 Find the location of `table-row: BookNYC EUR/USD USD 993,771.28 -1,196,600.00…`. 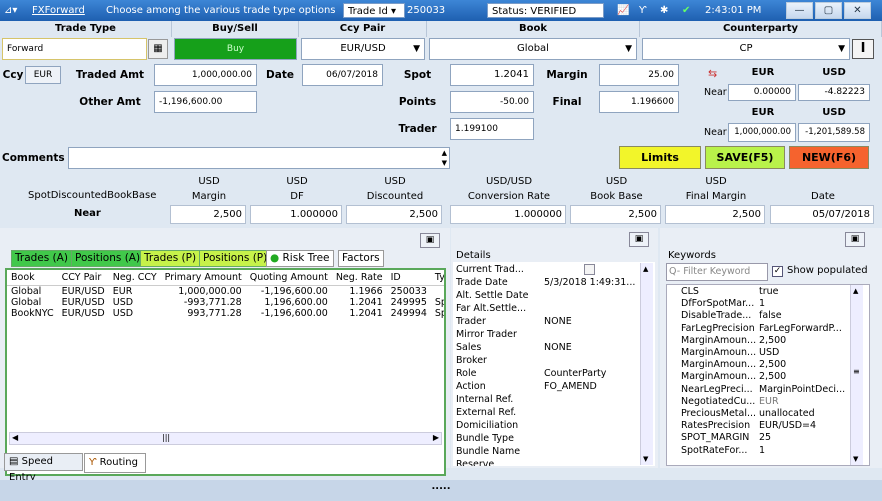

table-row: BookNYC EUR/USD USD 993,771.28 -1,196,600.00… is located at coordinates (225, 313).